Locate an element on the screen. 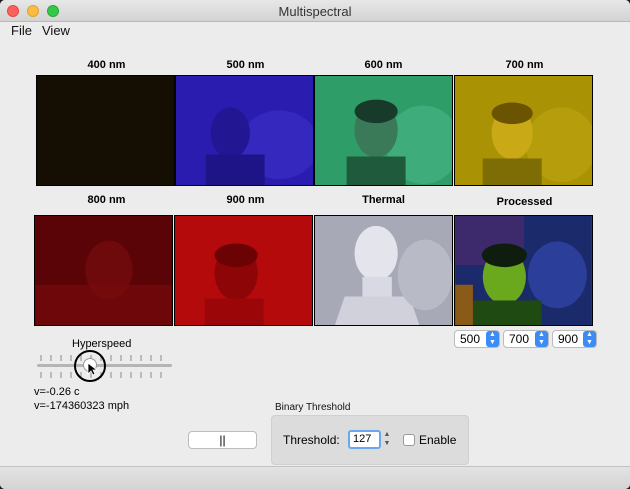 The image size is (630, 489). channel-select-blue: 900 ▲ ▼ is located at coordinates (574, 339).